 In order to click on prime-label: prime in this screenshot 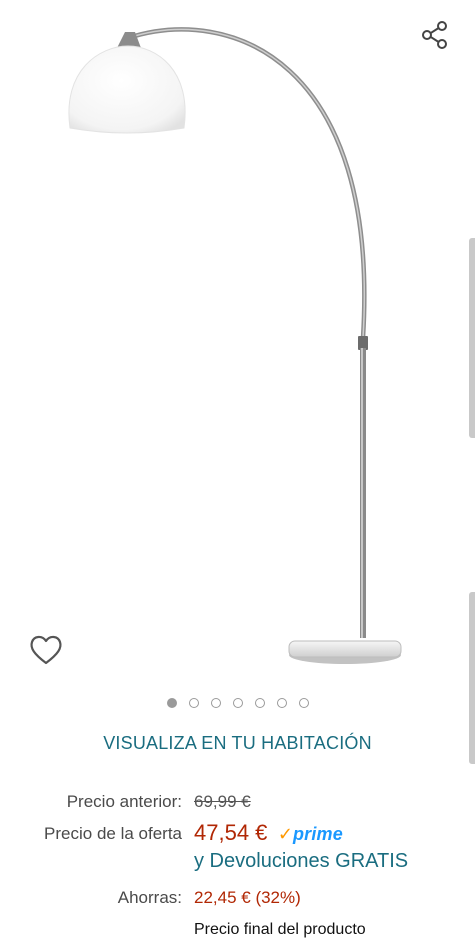, I will do `click(317, 834)`.